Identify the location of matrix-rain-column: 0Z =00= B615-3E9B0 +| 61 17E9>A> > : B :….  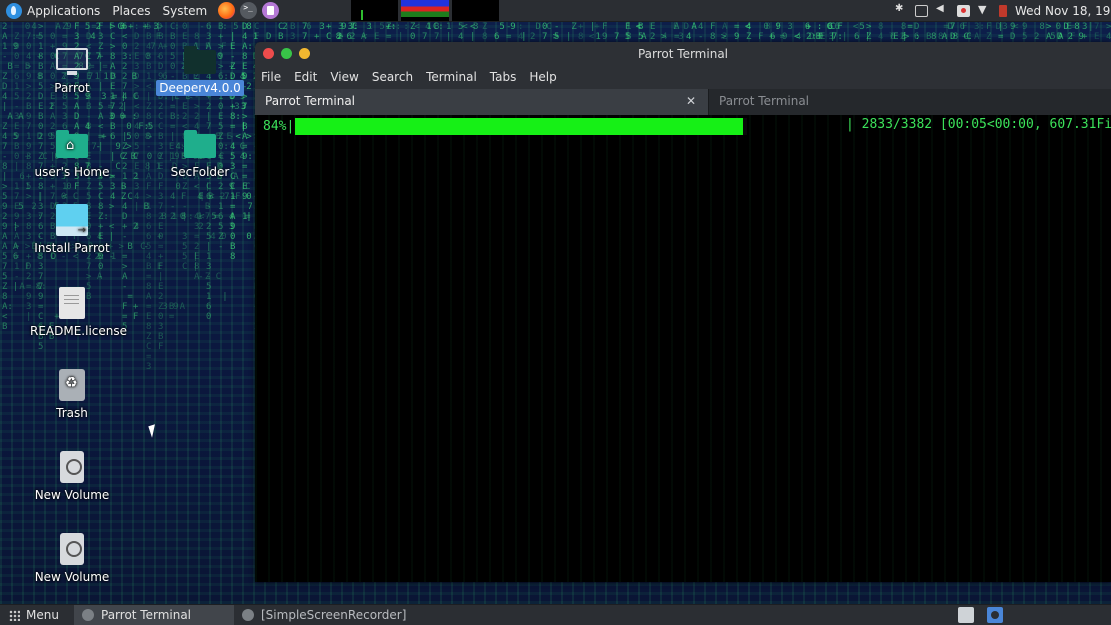
(44, 157).